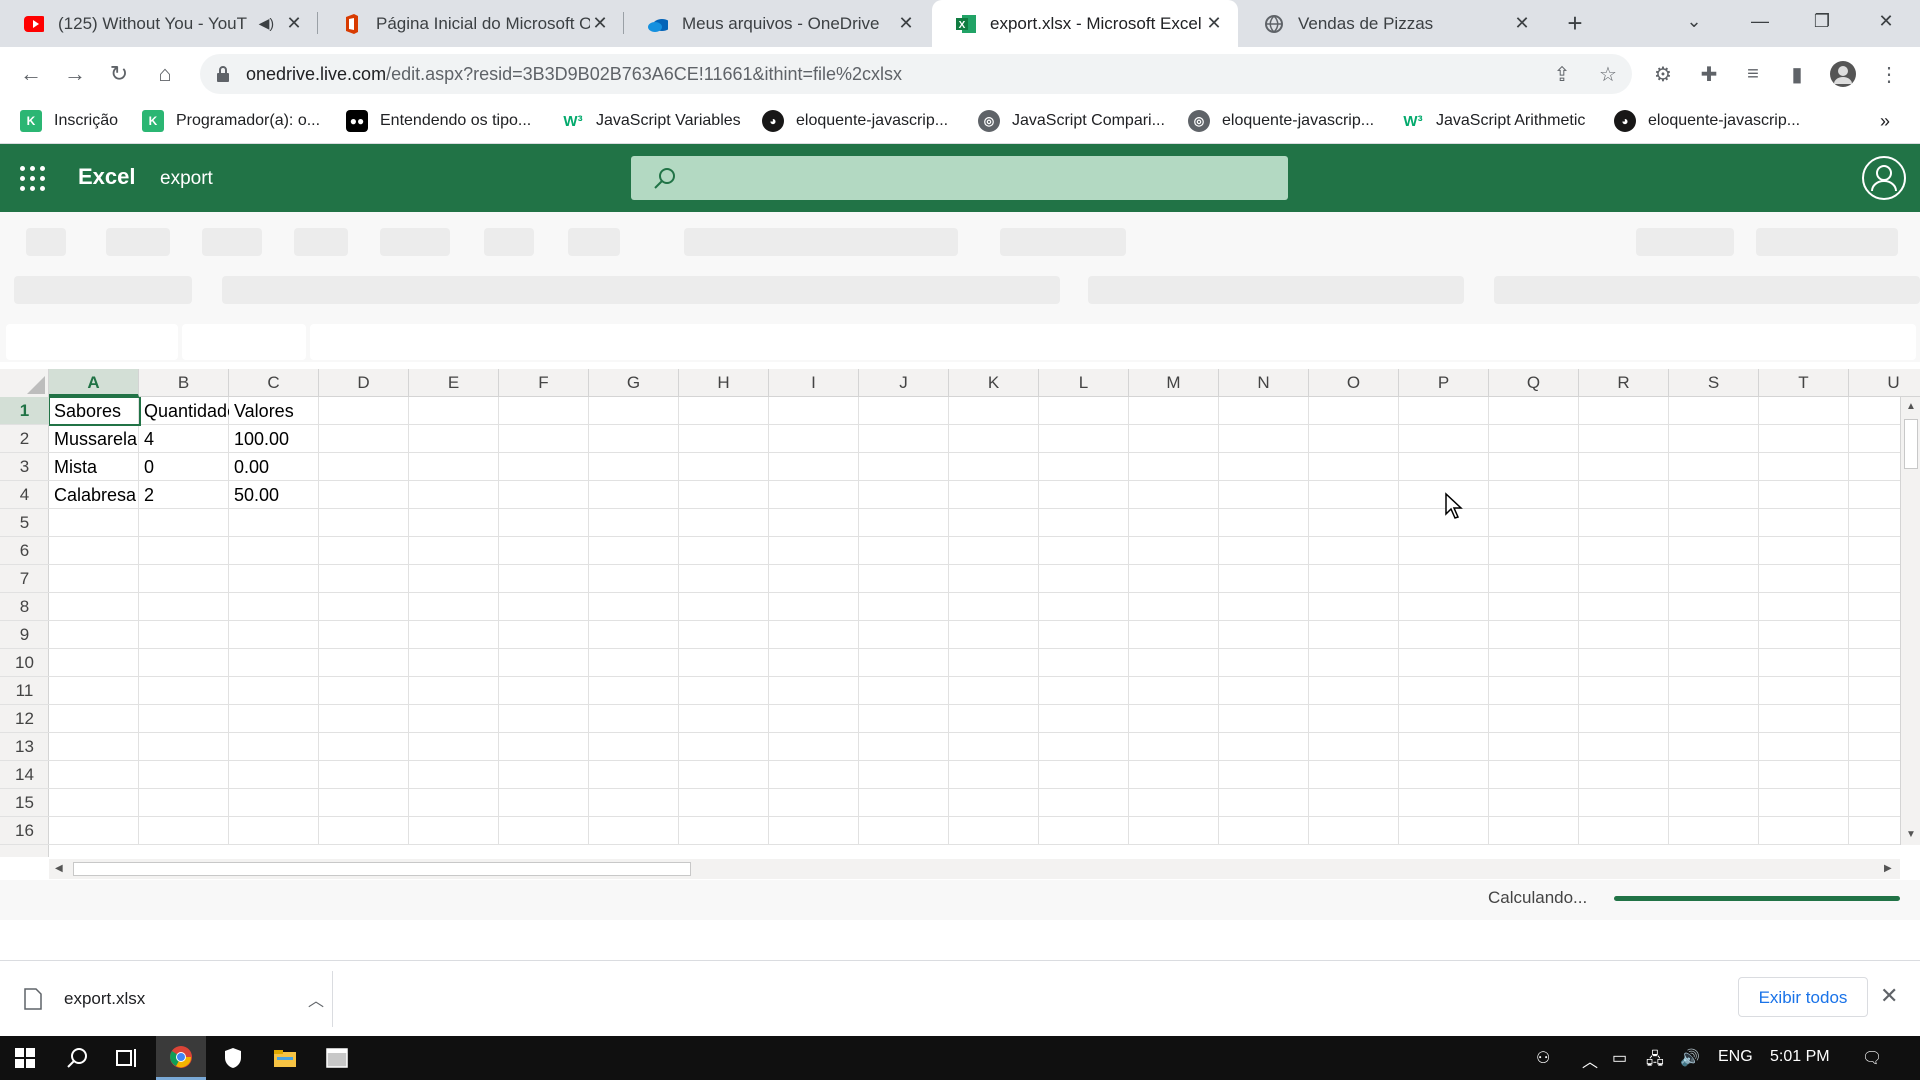  Describe the element at coordinates (127, 1058) in the screenshot. I see `task-view-icon` at that location.